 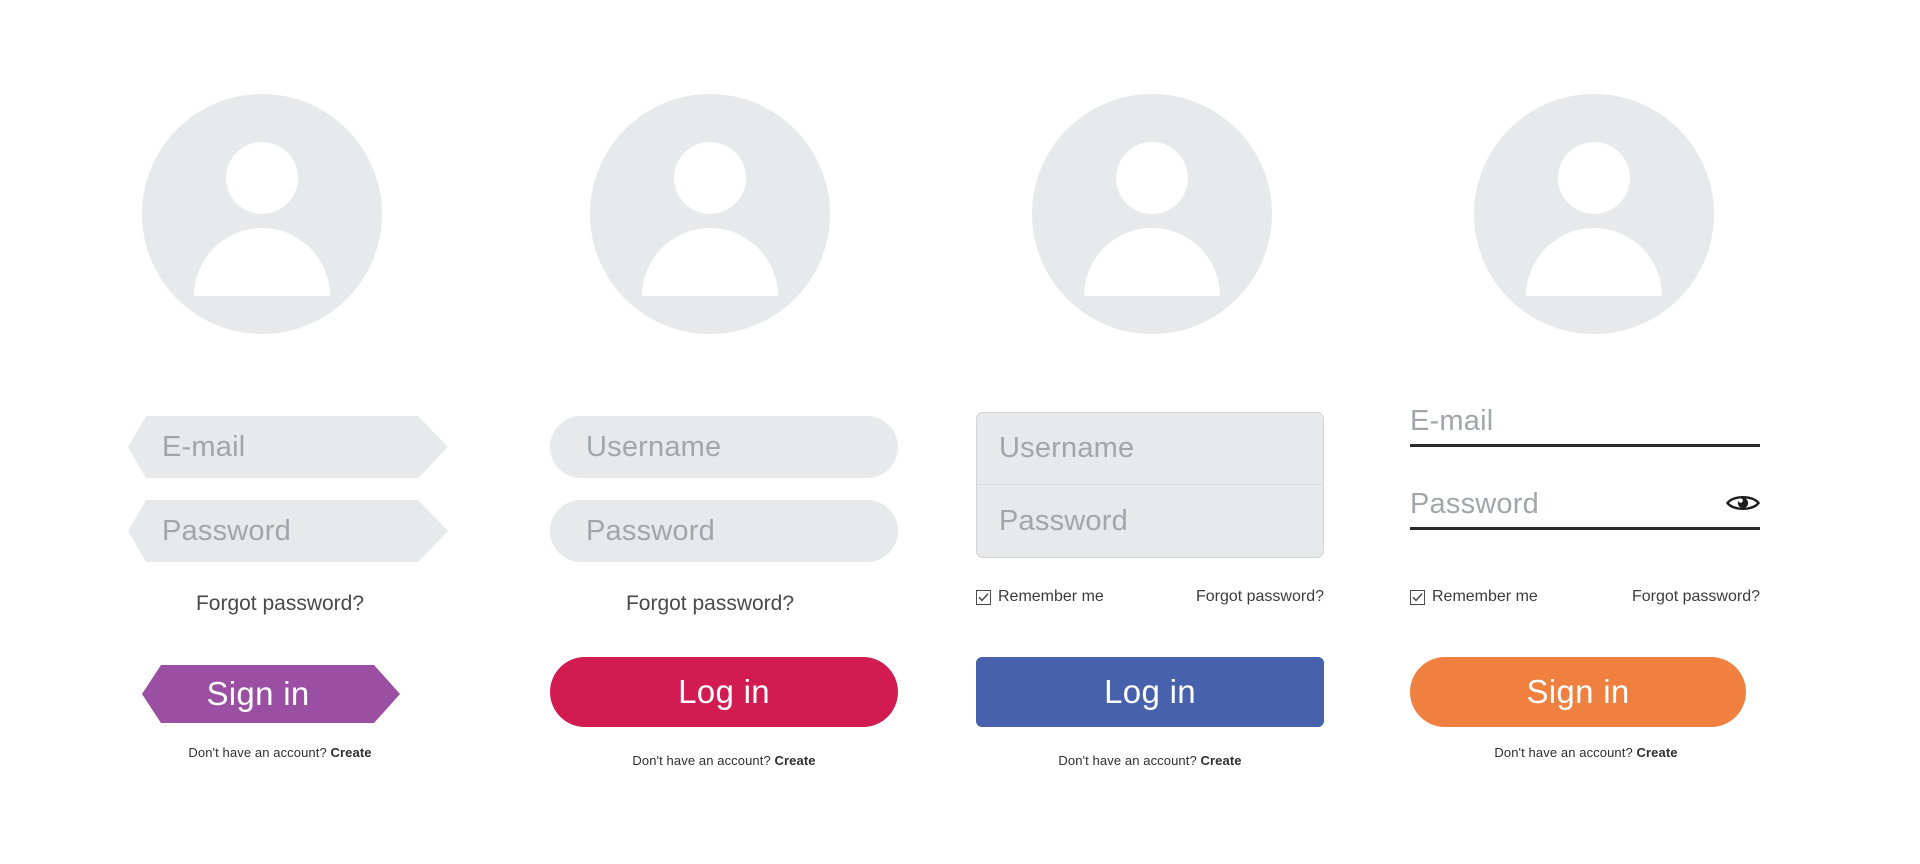 What do you see at coordinates (433, 531) in the screenshot?
I see `password-field-tip` at bounding box center [433, 531].